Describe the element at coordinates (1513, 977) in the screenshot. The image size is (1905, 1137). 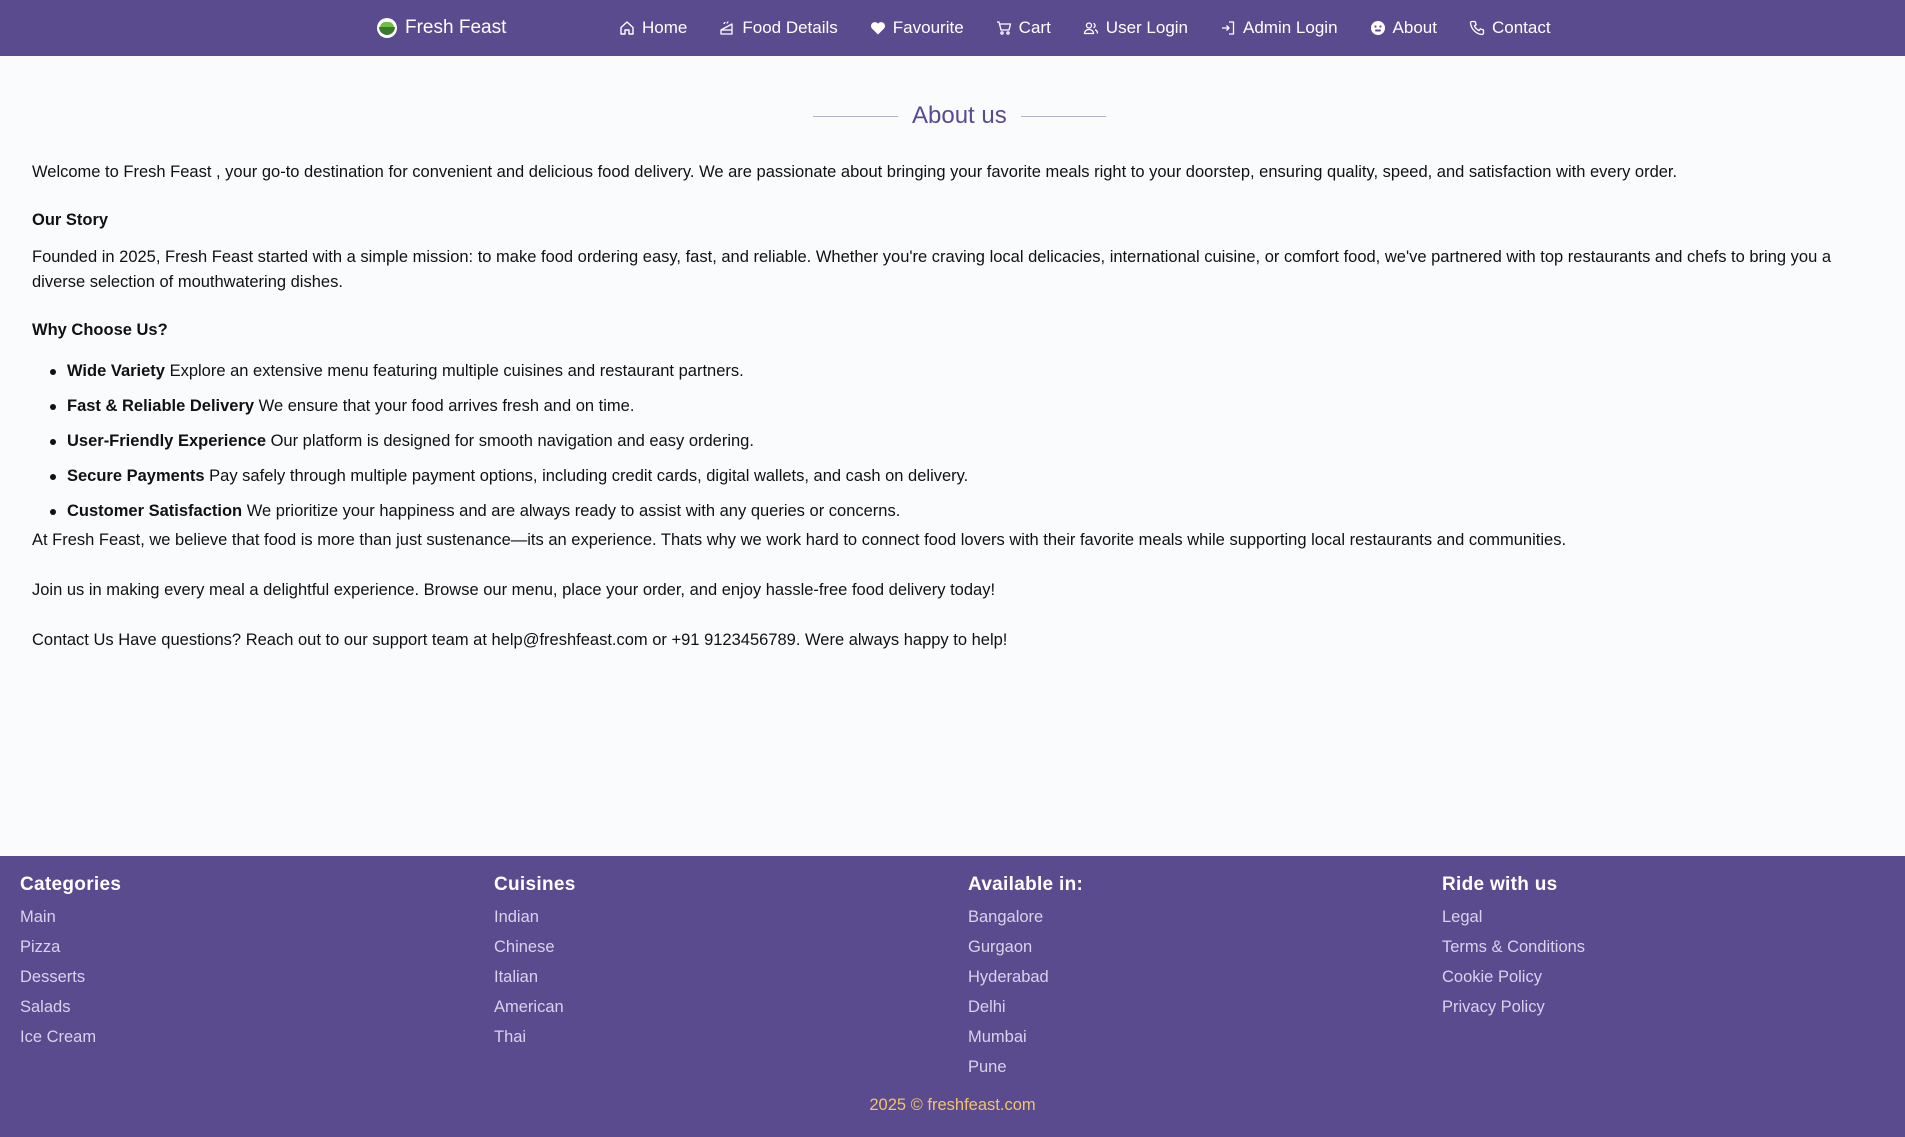
I see `footer-link: Cookie Policy` at that location.